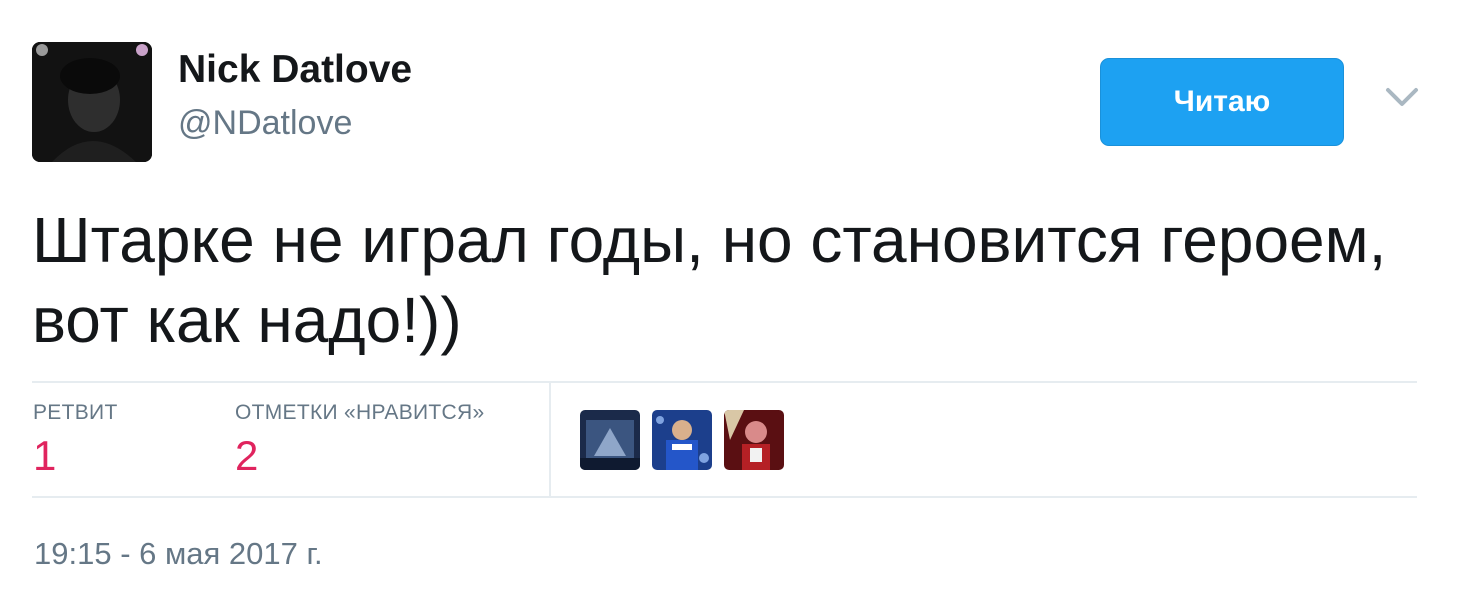 This screenshot has width=1460, height=600. Describe the element at coordinates (246, 456) in the screenshot. I see `likes-count: 2` at that location.